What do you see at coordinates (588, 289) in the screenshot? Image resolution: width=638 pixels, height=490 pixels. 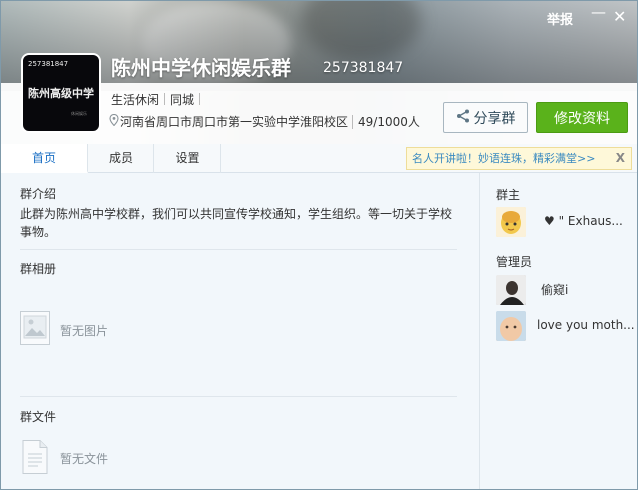 I see `admin-name: 偷窥i` at bounding box center [588, 289].